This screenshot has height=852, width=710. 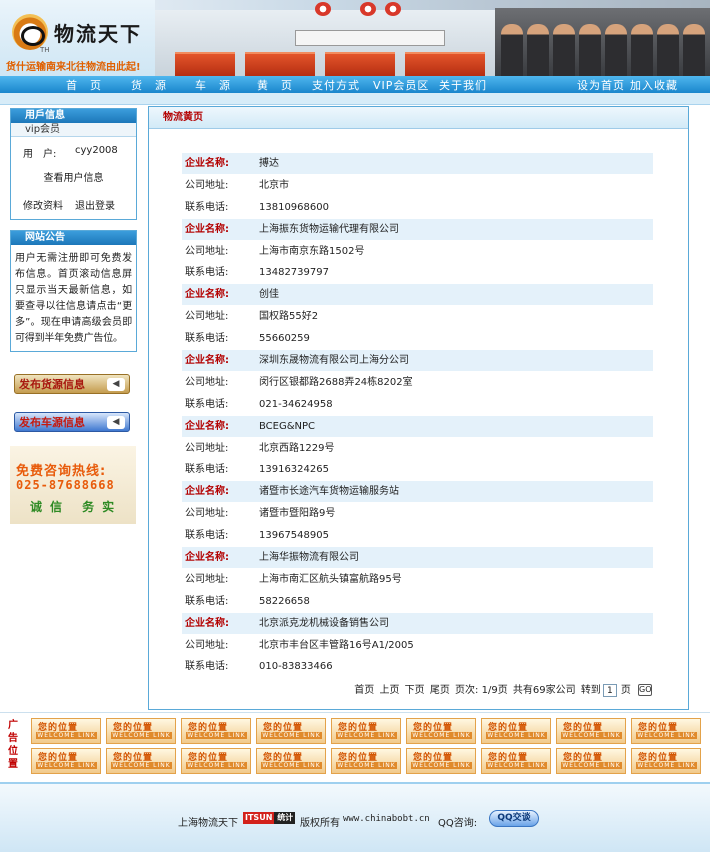 What do you see at coordinates (43, 204) in the screenshot?
I see `edit-profile-link: 修改资料` at bounding box center [43, 204].